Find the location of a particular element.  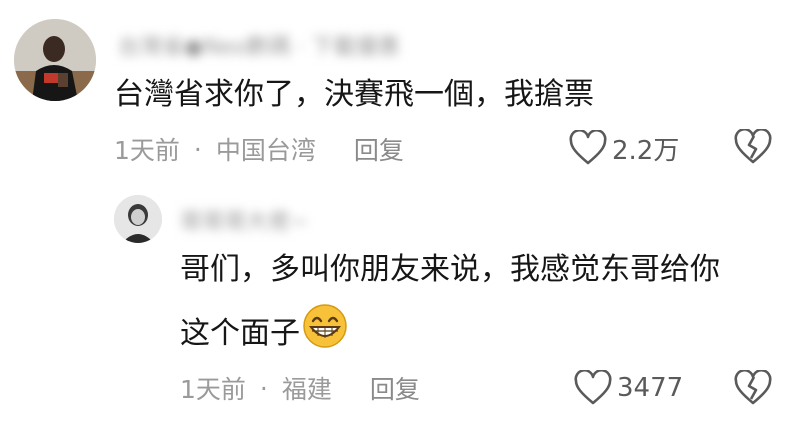

reply-meta: 1天前 · 福建 回复 is located at coordinates (300, 388).